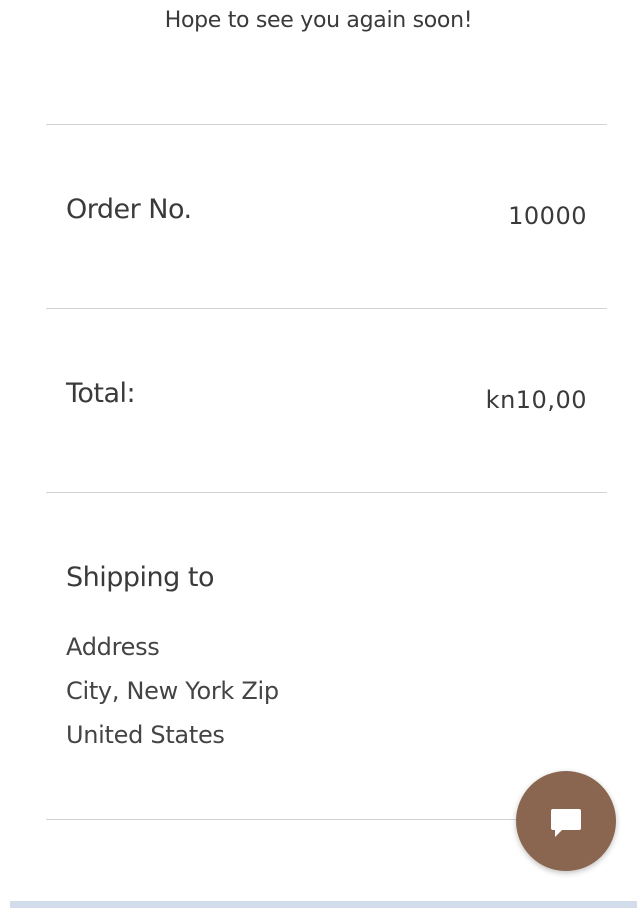 The width and height of the screenshot is (637, 908). I want to click on address-line: City, New York Zip, so click(172, 691).